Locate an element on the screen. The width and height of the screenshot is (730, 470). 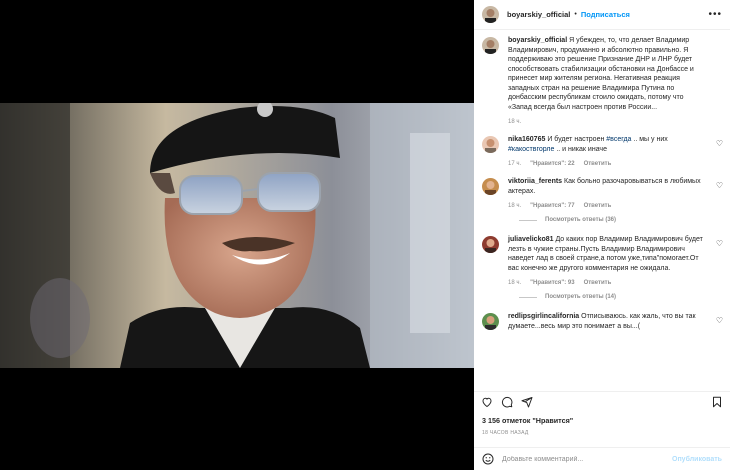
comment-time: 17 ч. is located at coordinates (515, 164).